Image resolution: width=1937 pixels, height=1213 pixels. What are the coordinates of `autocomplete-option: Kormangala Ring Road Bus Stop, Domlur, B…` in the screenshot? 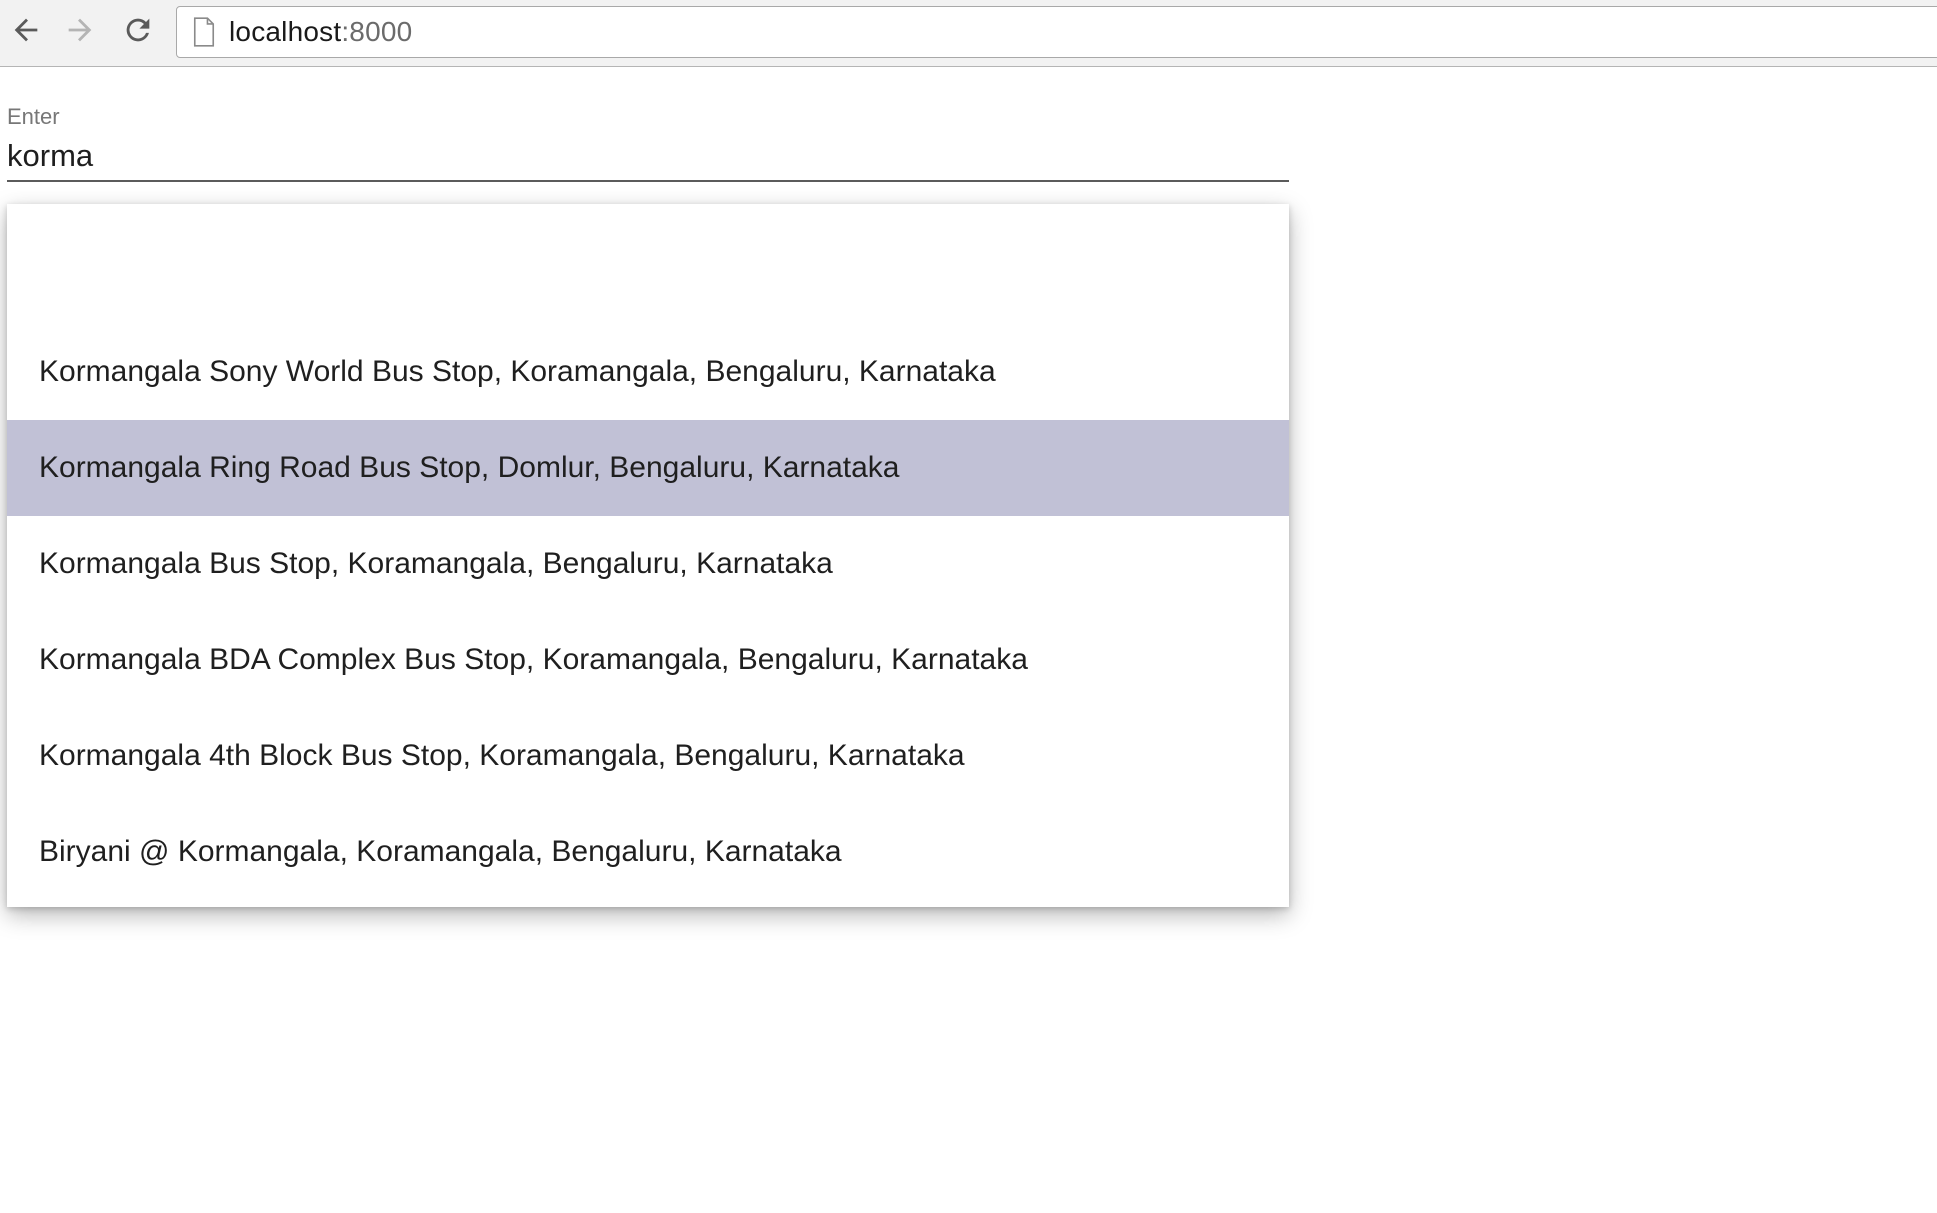 It's located at (648, 468).